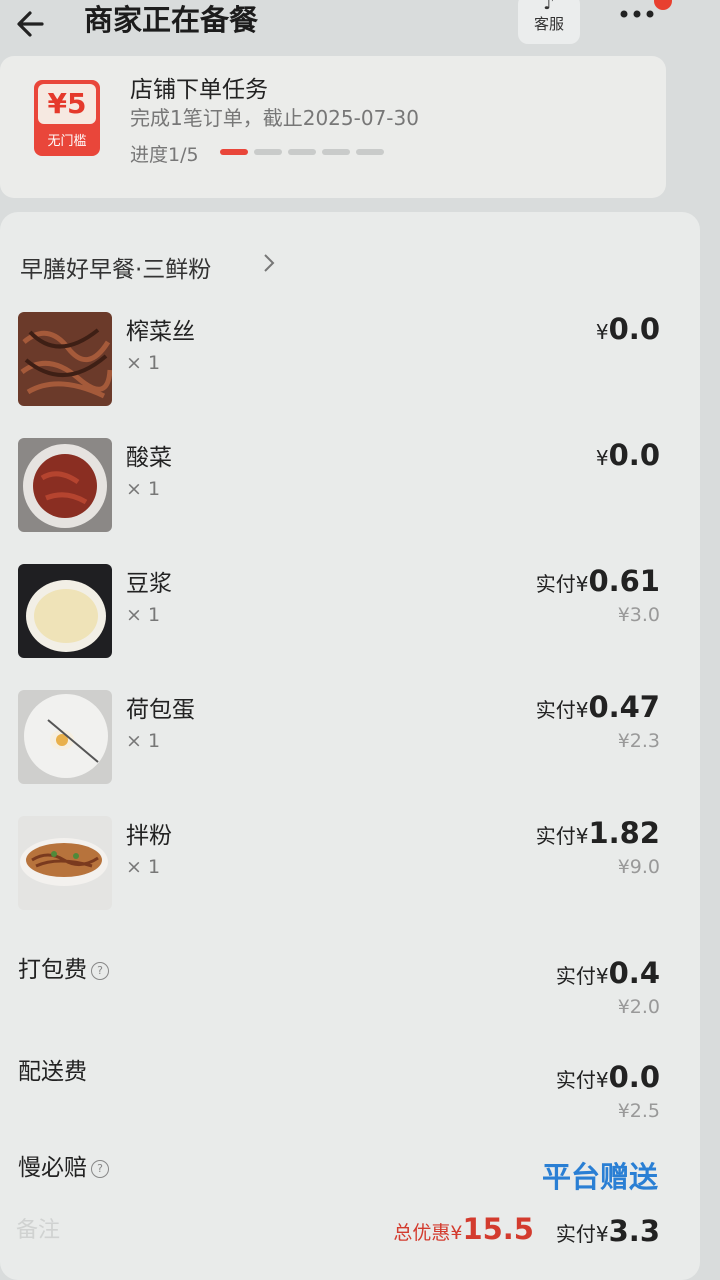  Describe the element at coordinates (32, 24) in the screenshot. I see `back-arrow-icon` at that location.